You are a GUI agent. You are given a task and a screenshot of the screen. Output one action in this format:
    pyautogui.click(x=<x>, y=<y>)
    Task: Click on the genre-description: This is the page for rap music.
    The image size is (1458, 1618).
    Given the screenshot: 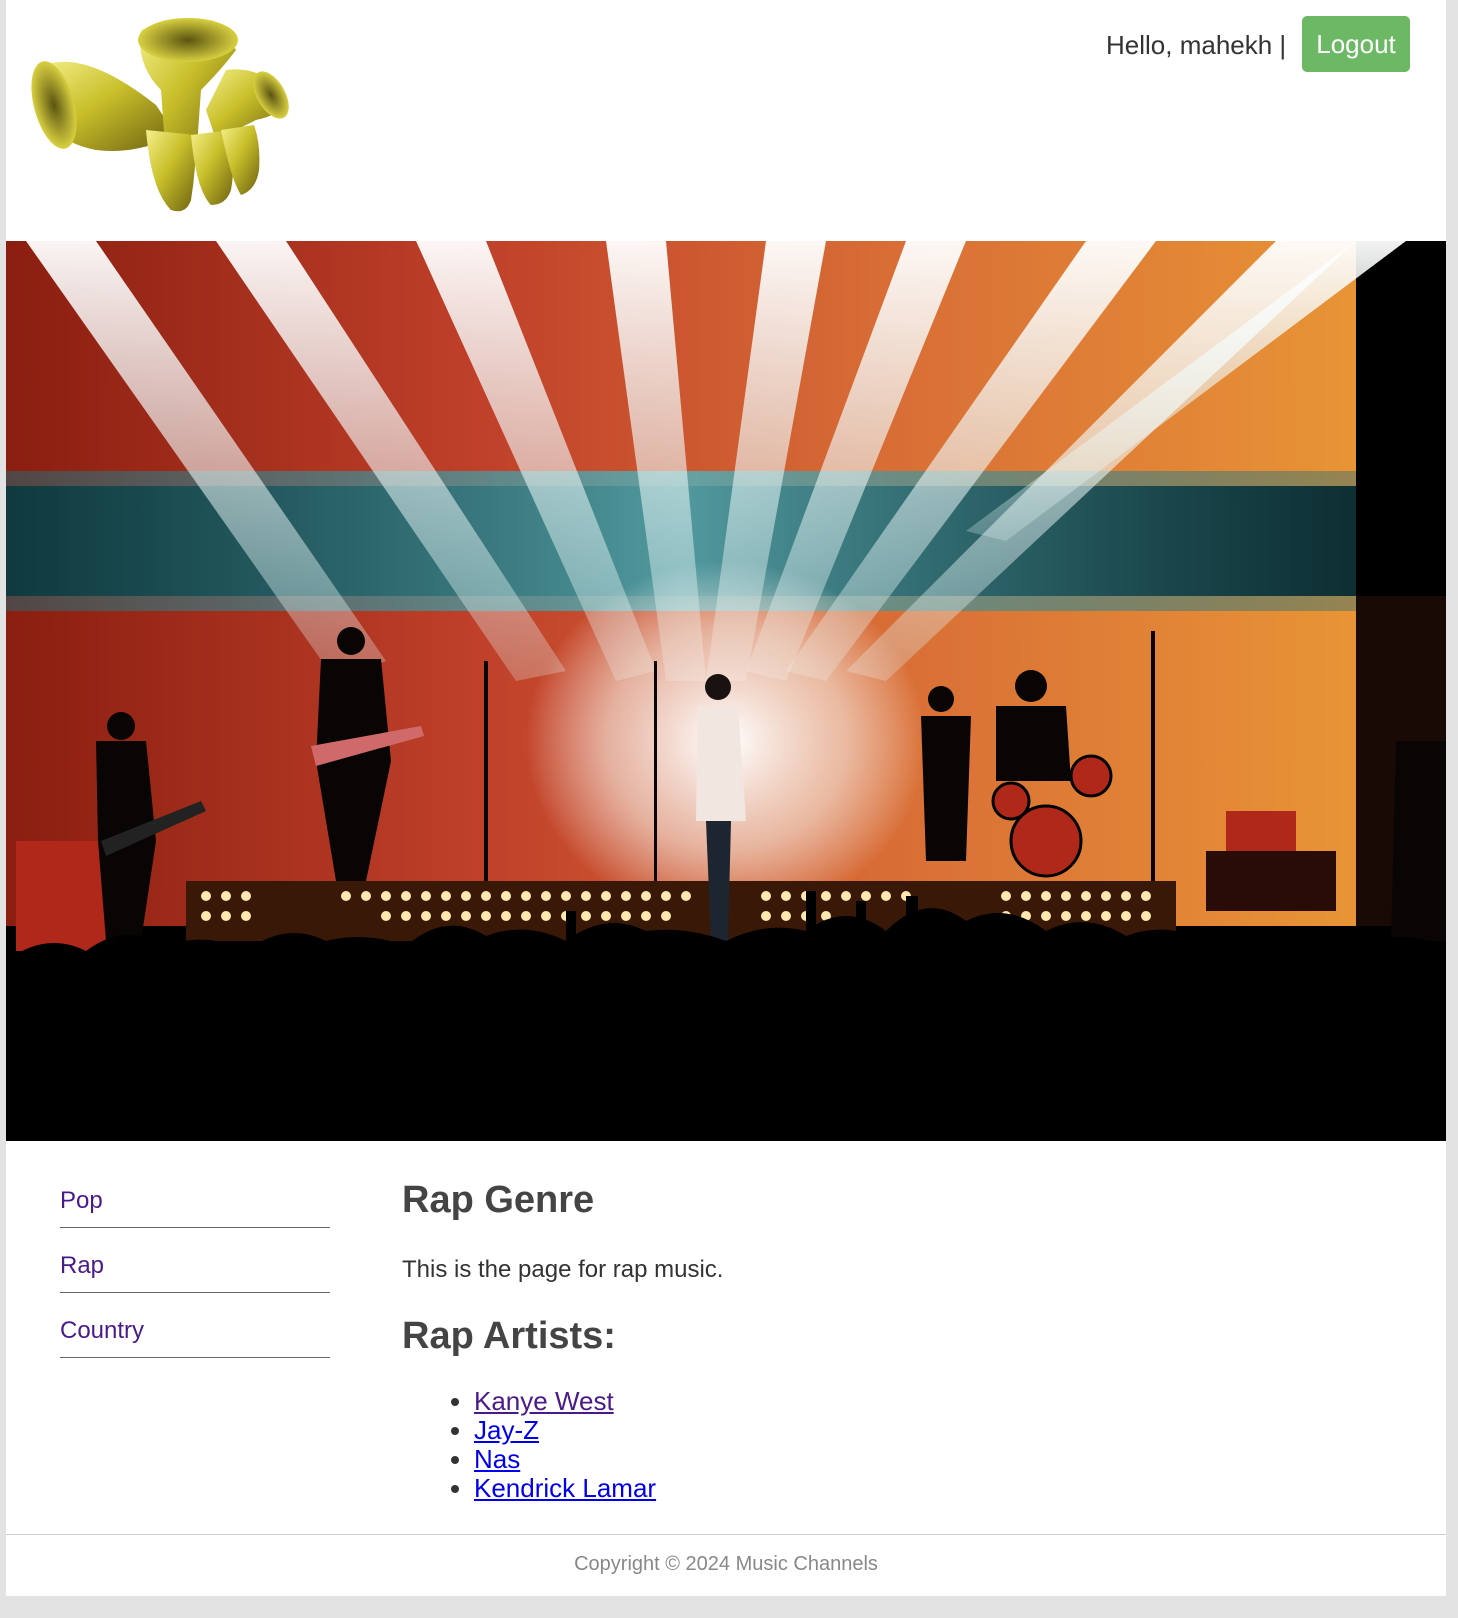 What is the action you would take?
    pyautogui.click(x=563, y=1269)
    